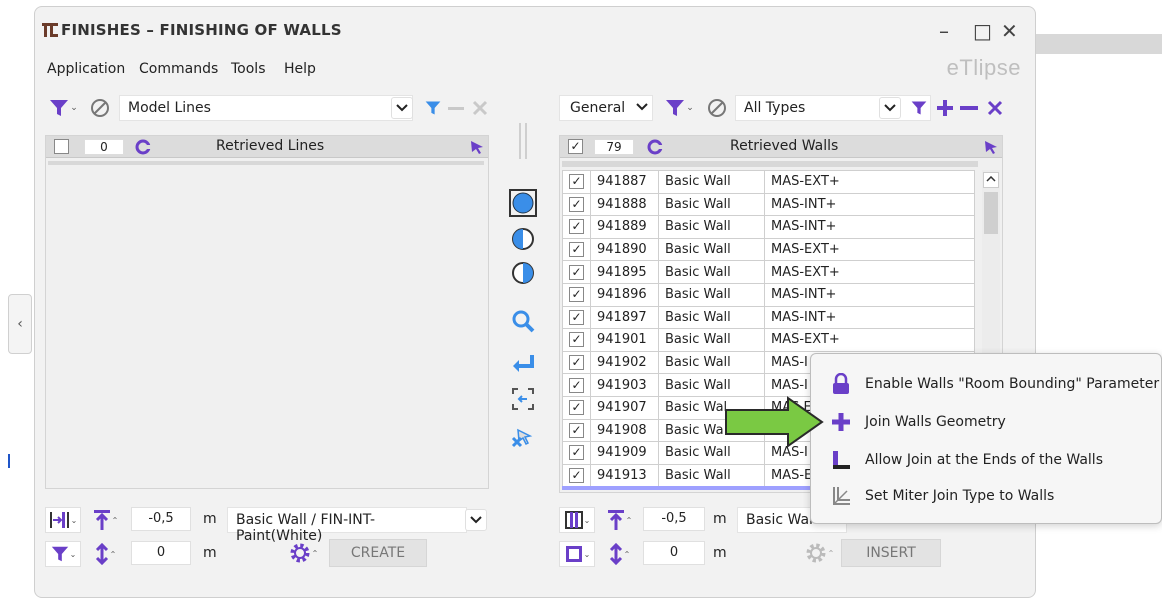 Image resolution: width=1162 pixels, height=598 pixels. I want to click on insert-button: INSERT, so click(891, 553).